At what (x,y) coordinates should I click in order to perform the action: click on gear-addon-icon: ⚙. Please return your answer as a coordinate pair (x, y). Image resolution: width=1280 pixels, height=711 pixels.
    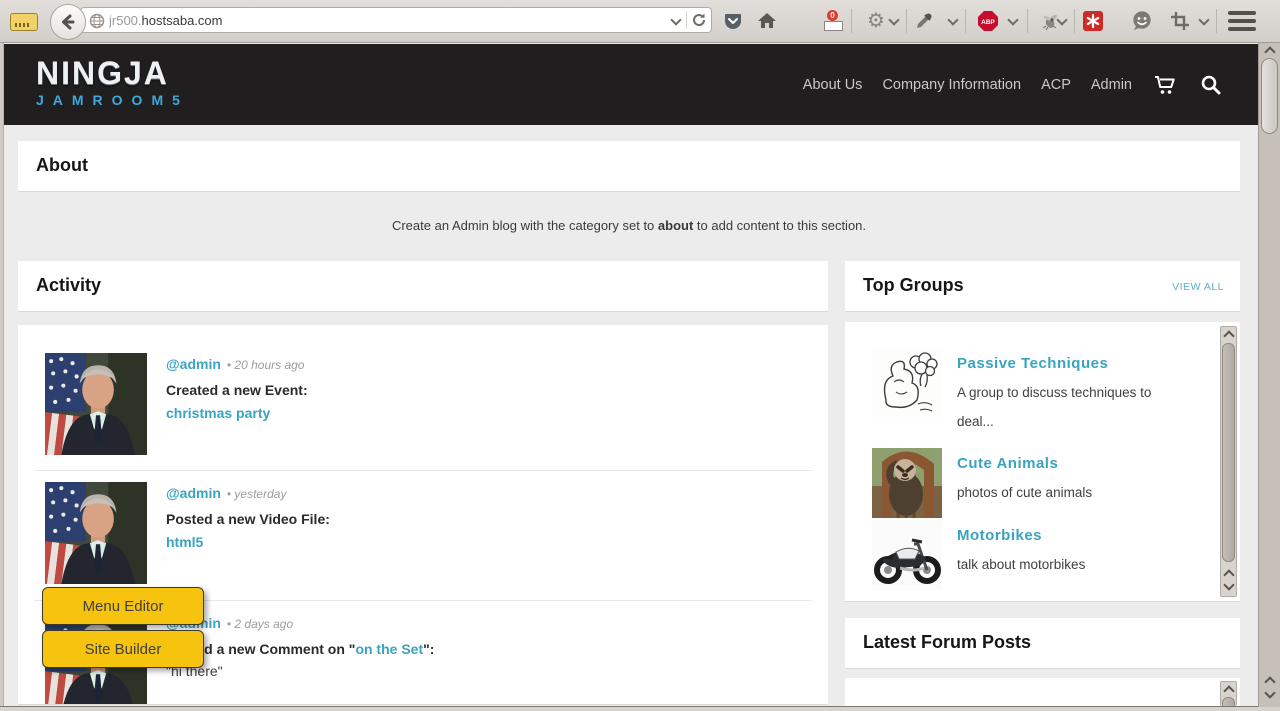
    Looking at the image, I should click on (876, 21).